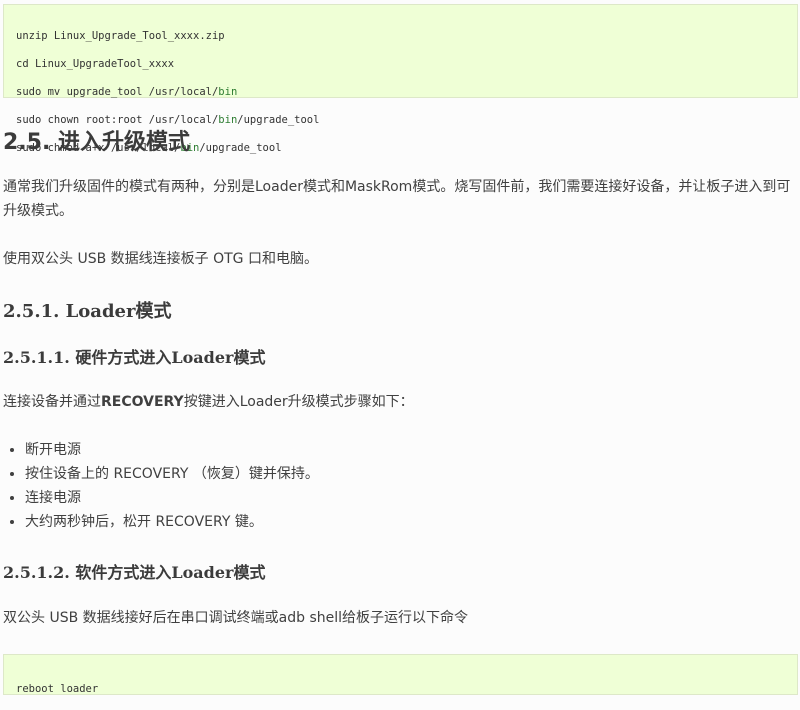 The width and height of the screenshot is (800, 710). I want to click on hardware-method-intro: 连接设备并通过RECOVERY按键进入Loader升级模式步骤如下：, so click(399, 402).